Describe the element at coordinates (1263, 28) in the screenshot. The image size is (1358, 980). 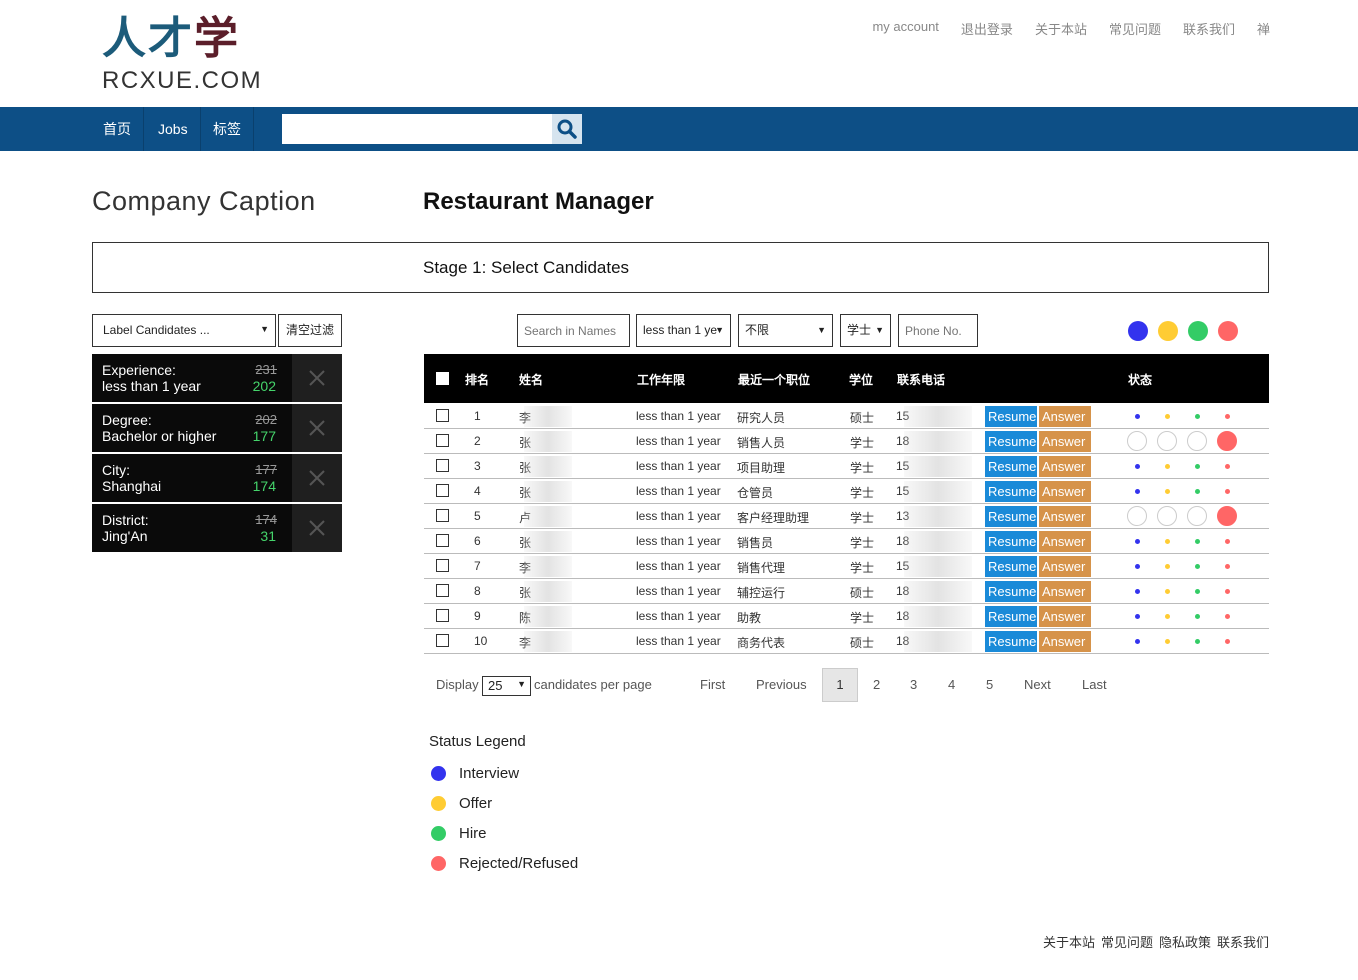
I see `topnav-zen: 禅` at that location.